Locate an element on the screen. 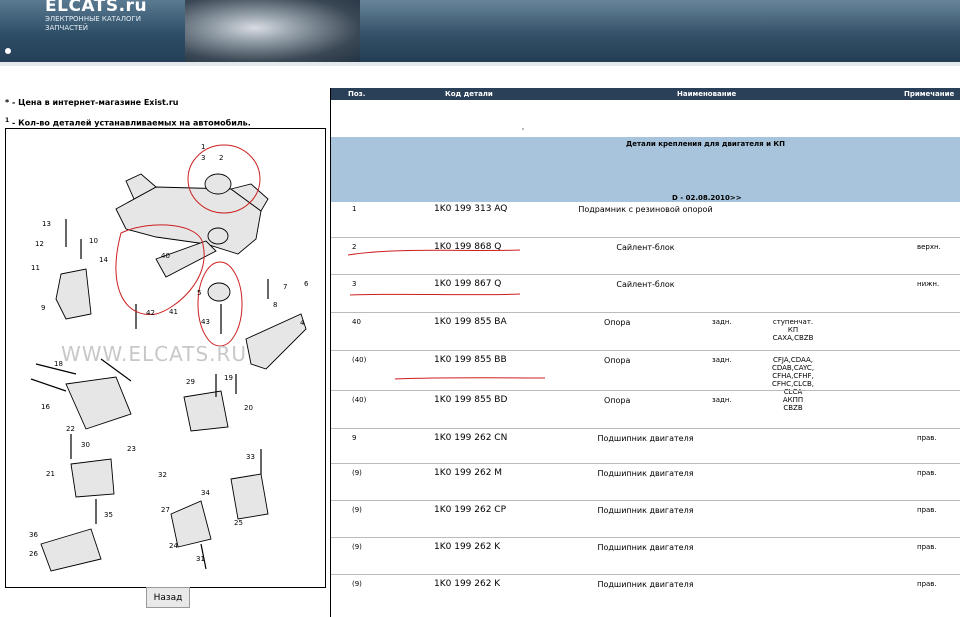 The image size is (960, 617). row-applicability-line: CFHA,CFHF, is located at coordinates (793, 376).